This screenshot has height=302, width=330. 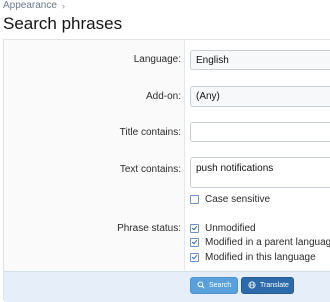 What do you see at coordinates (260, 96) in the screenshot?
I see `addon-select: (Any)` at bounding box center [260, 96].